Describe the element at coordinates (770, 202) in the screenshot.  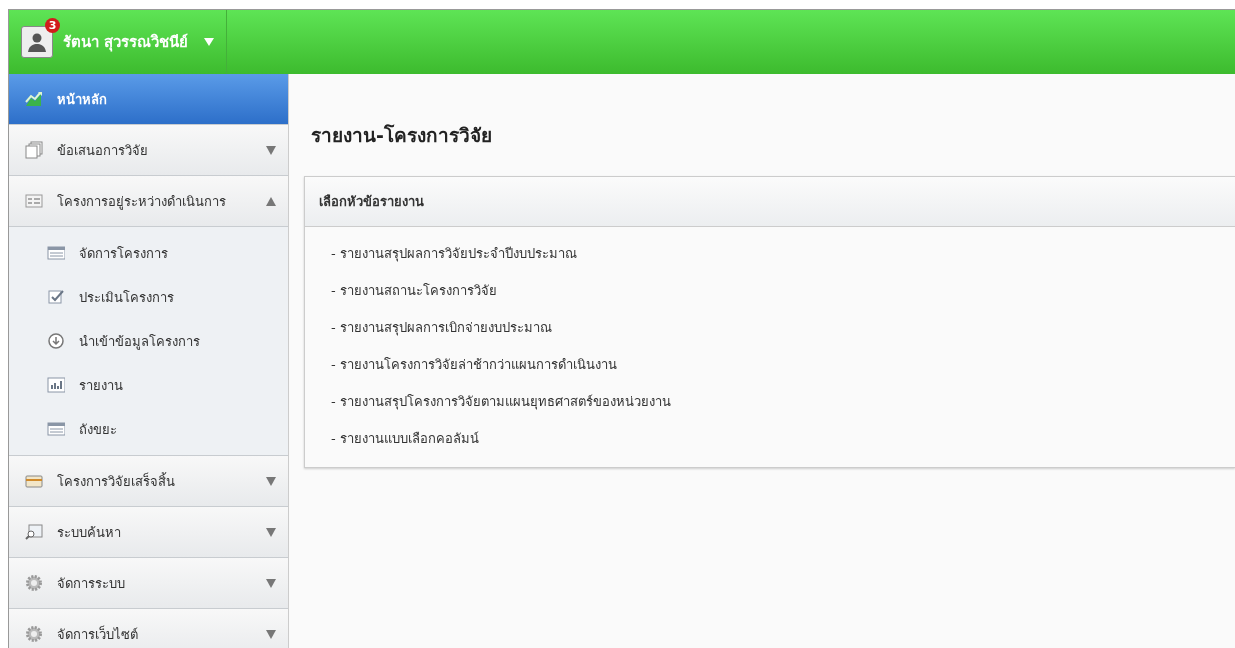
I see `panel-heading: เลือกหัวข้อรายงาน` at that location.